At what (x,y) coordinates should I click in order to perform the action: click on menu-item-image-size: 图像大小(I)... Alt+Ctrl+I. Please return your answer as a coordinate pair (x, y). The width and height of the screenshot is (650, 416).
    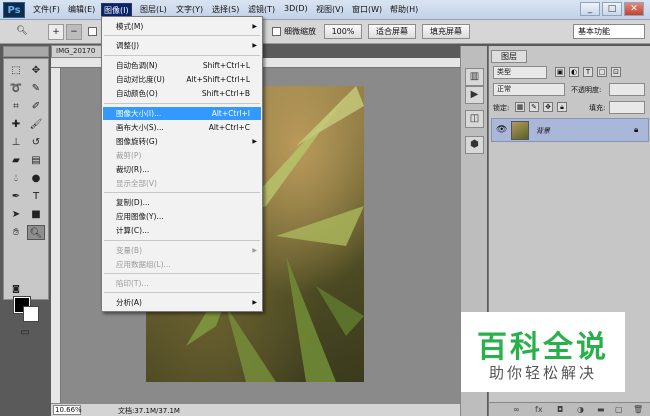
    Looking at the image, I should click on (182, 113).